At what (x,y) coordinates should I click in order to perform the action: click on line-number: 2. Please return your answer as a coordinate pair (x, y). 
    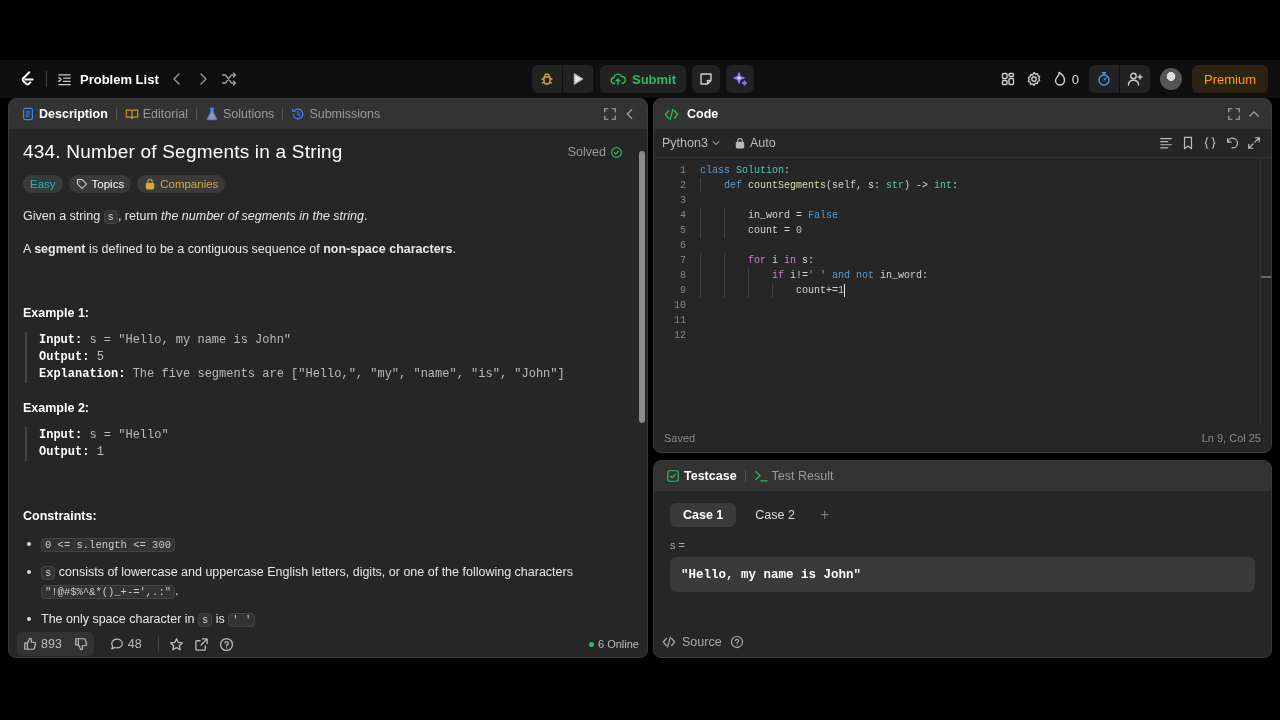
    Looking at the image, I should click on (682, 186).